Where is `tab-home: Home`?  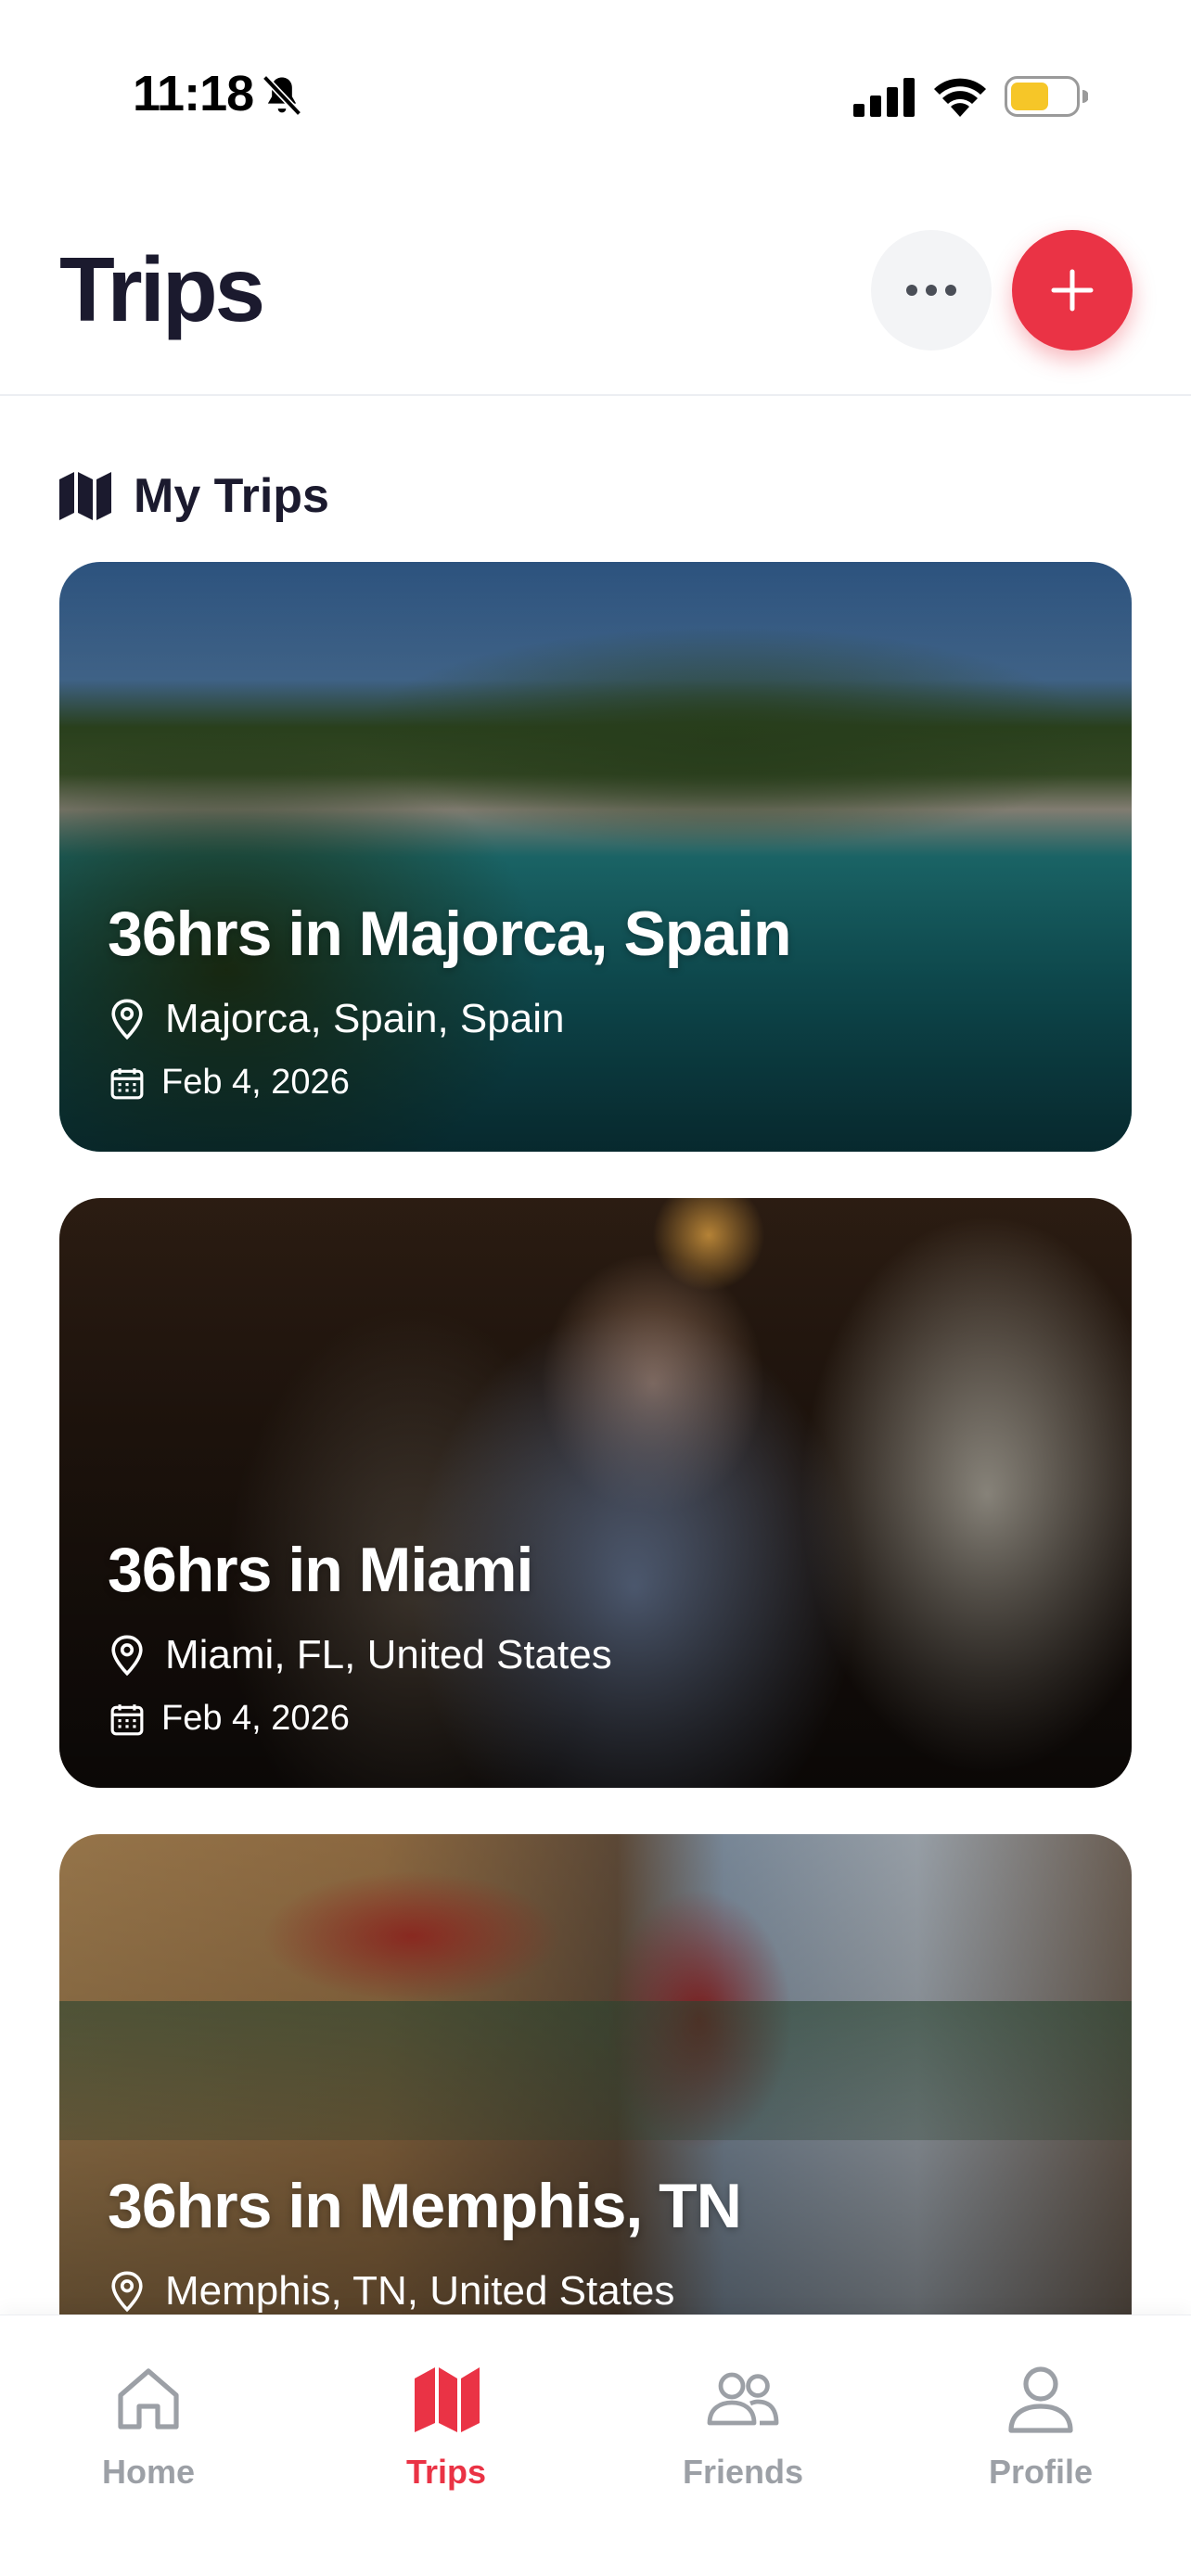
tab-home: Home is located at coordinates (148, 2436).